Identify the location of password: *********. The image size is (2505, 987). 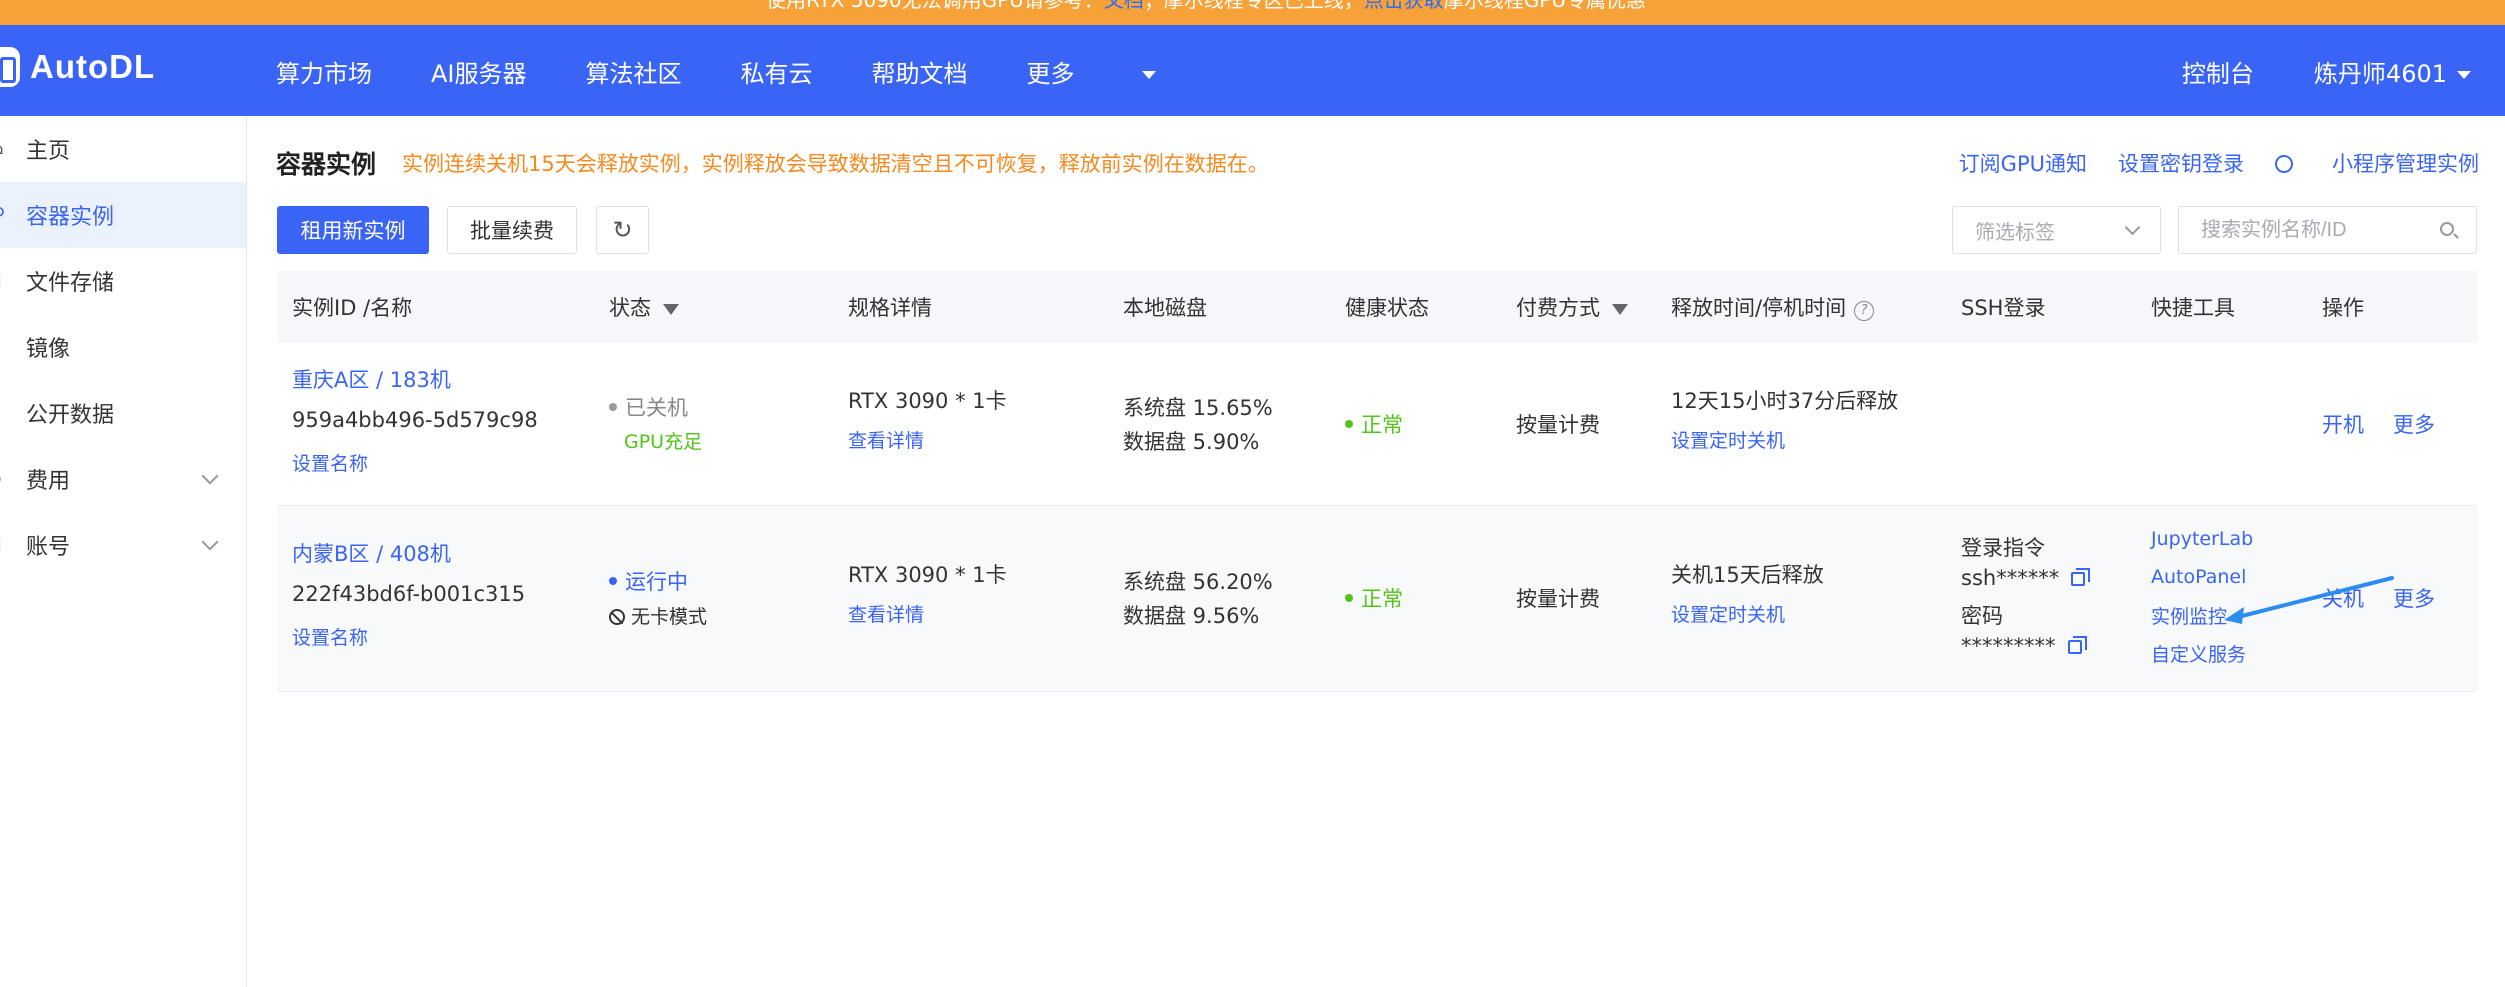
(2024, 646).